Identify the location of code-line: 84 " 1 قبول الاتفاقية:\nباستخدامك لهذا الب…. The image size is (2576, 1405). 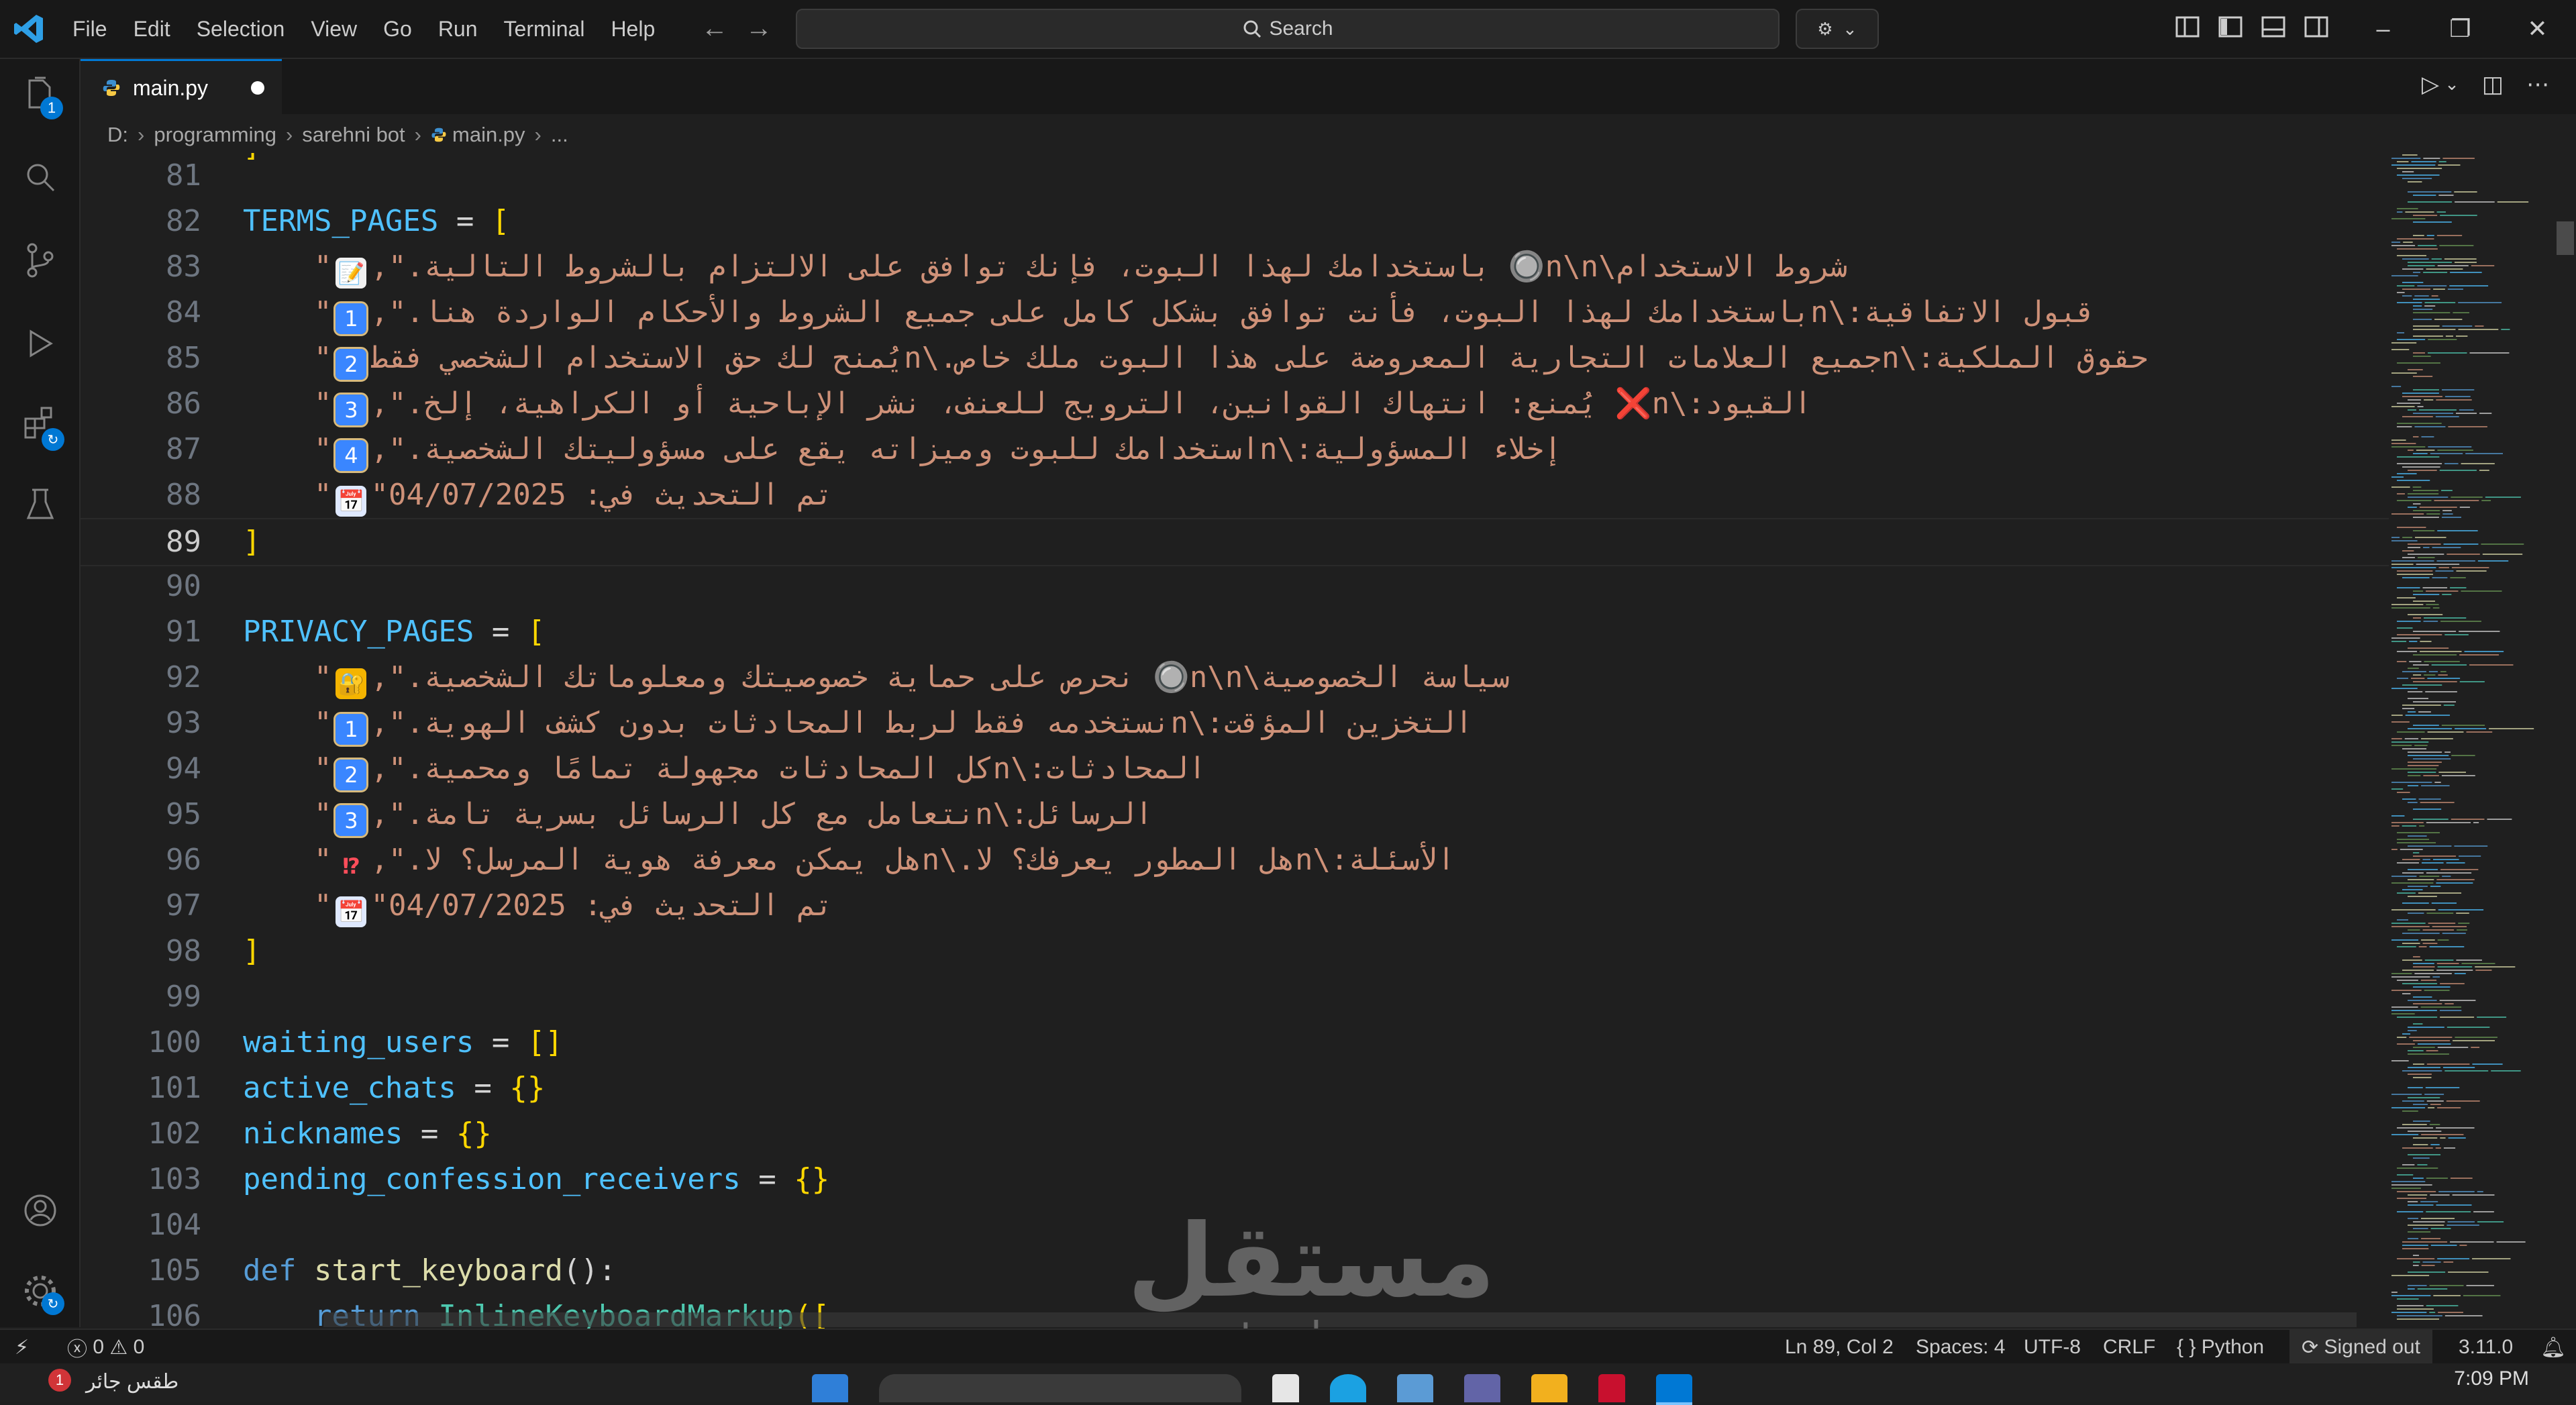
(1235, 313).